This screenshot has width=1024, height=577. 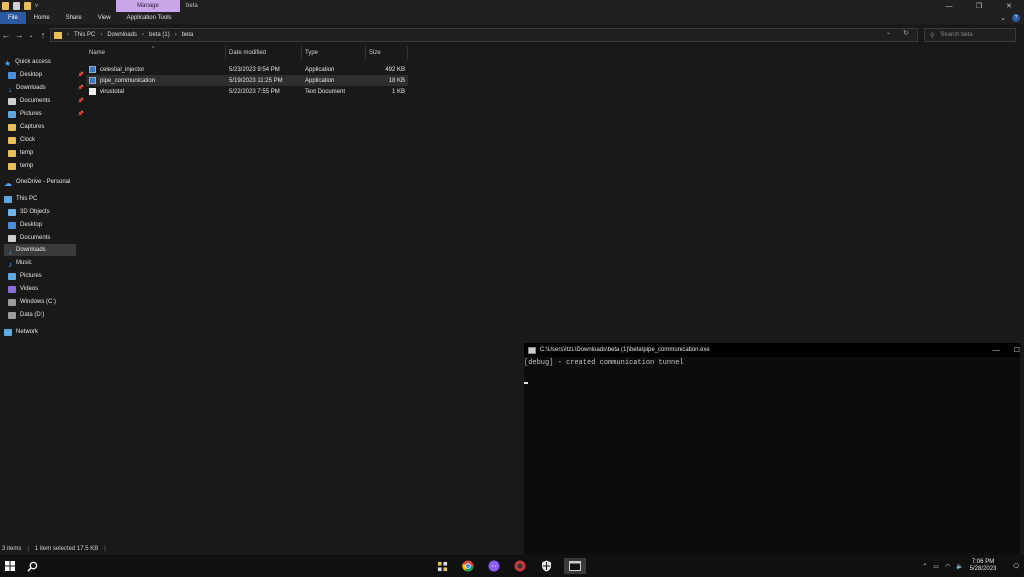 I want to click on task-view-icon, so click(x=442, y=566).